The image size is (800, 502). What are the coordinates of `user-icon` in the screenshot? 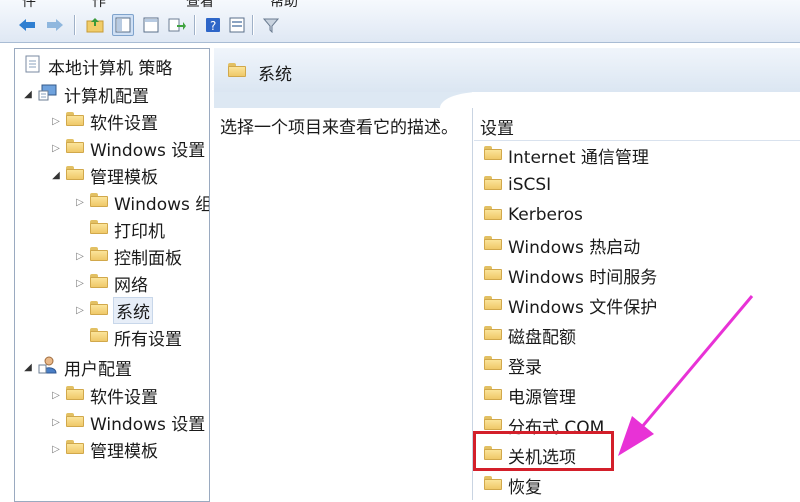 It's located at (48, 367).